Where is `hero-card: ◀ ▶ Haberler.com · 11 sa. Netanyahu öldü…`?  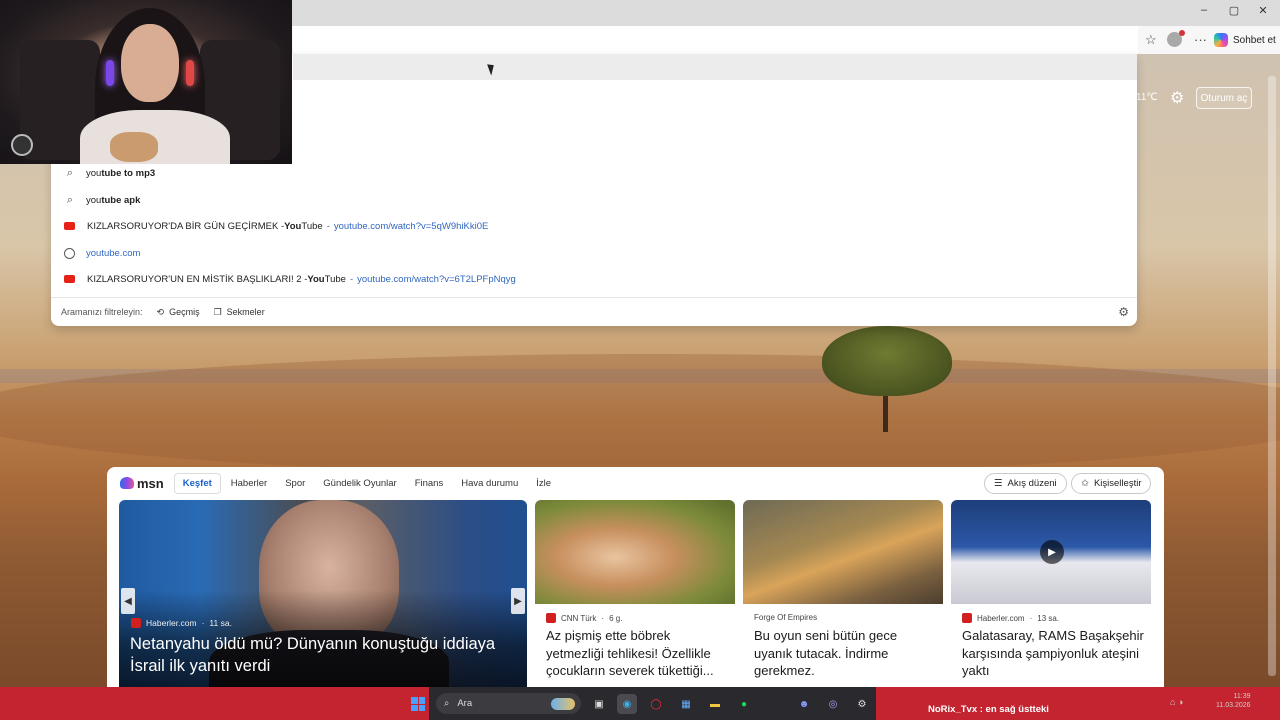
hero-card: ◀ ▶ Haberler.com · 11 sa. Netanyahu öldü… is located at coordinates (323, 593).